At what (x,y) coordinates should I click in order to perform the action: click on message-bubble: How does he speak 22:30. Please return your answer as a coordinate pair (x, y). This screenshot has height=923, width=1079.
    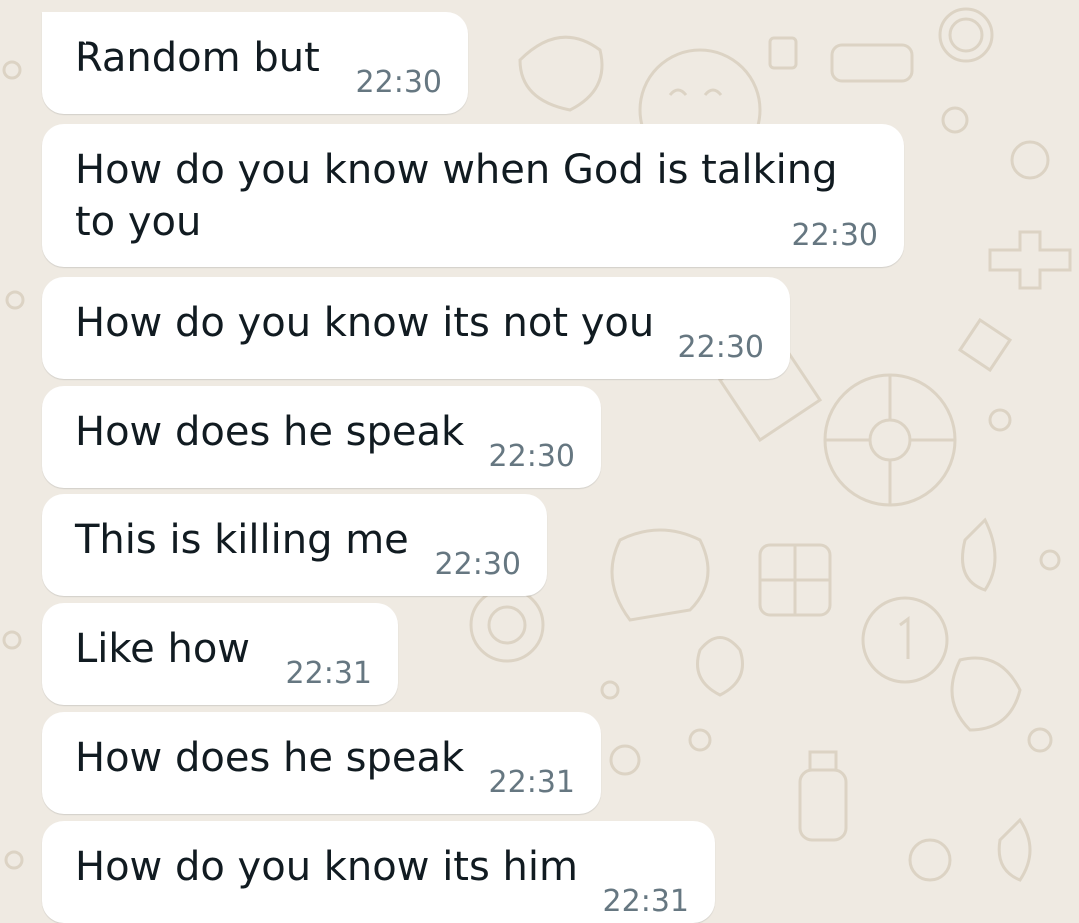
    Looking at the image, I should click on (321, 437).